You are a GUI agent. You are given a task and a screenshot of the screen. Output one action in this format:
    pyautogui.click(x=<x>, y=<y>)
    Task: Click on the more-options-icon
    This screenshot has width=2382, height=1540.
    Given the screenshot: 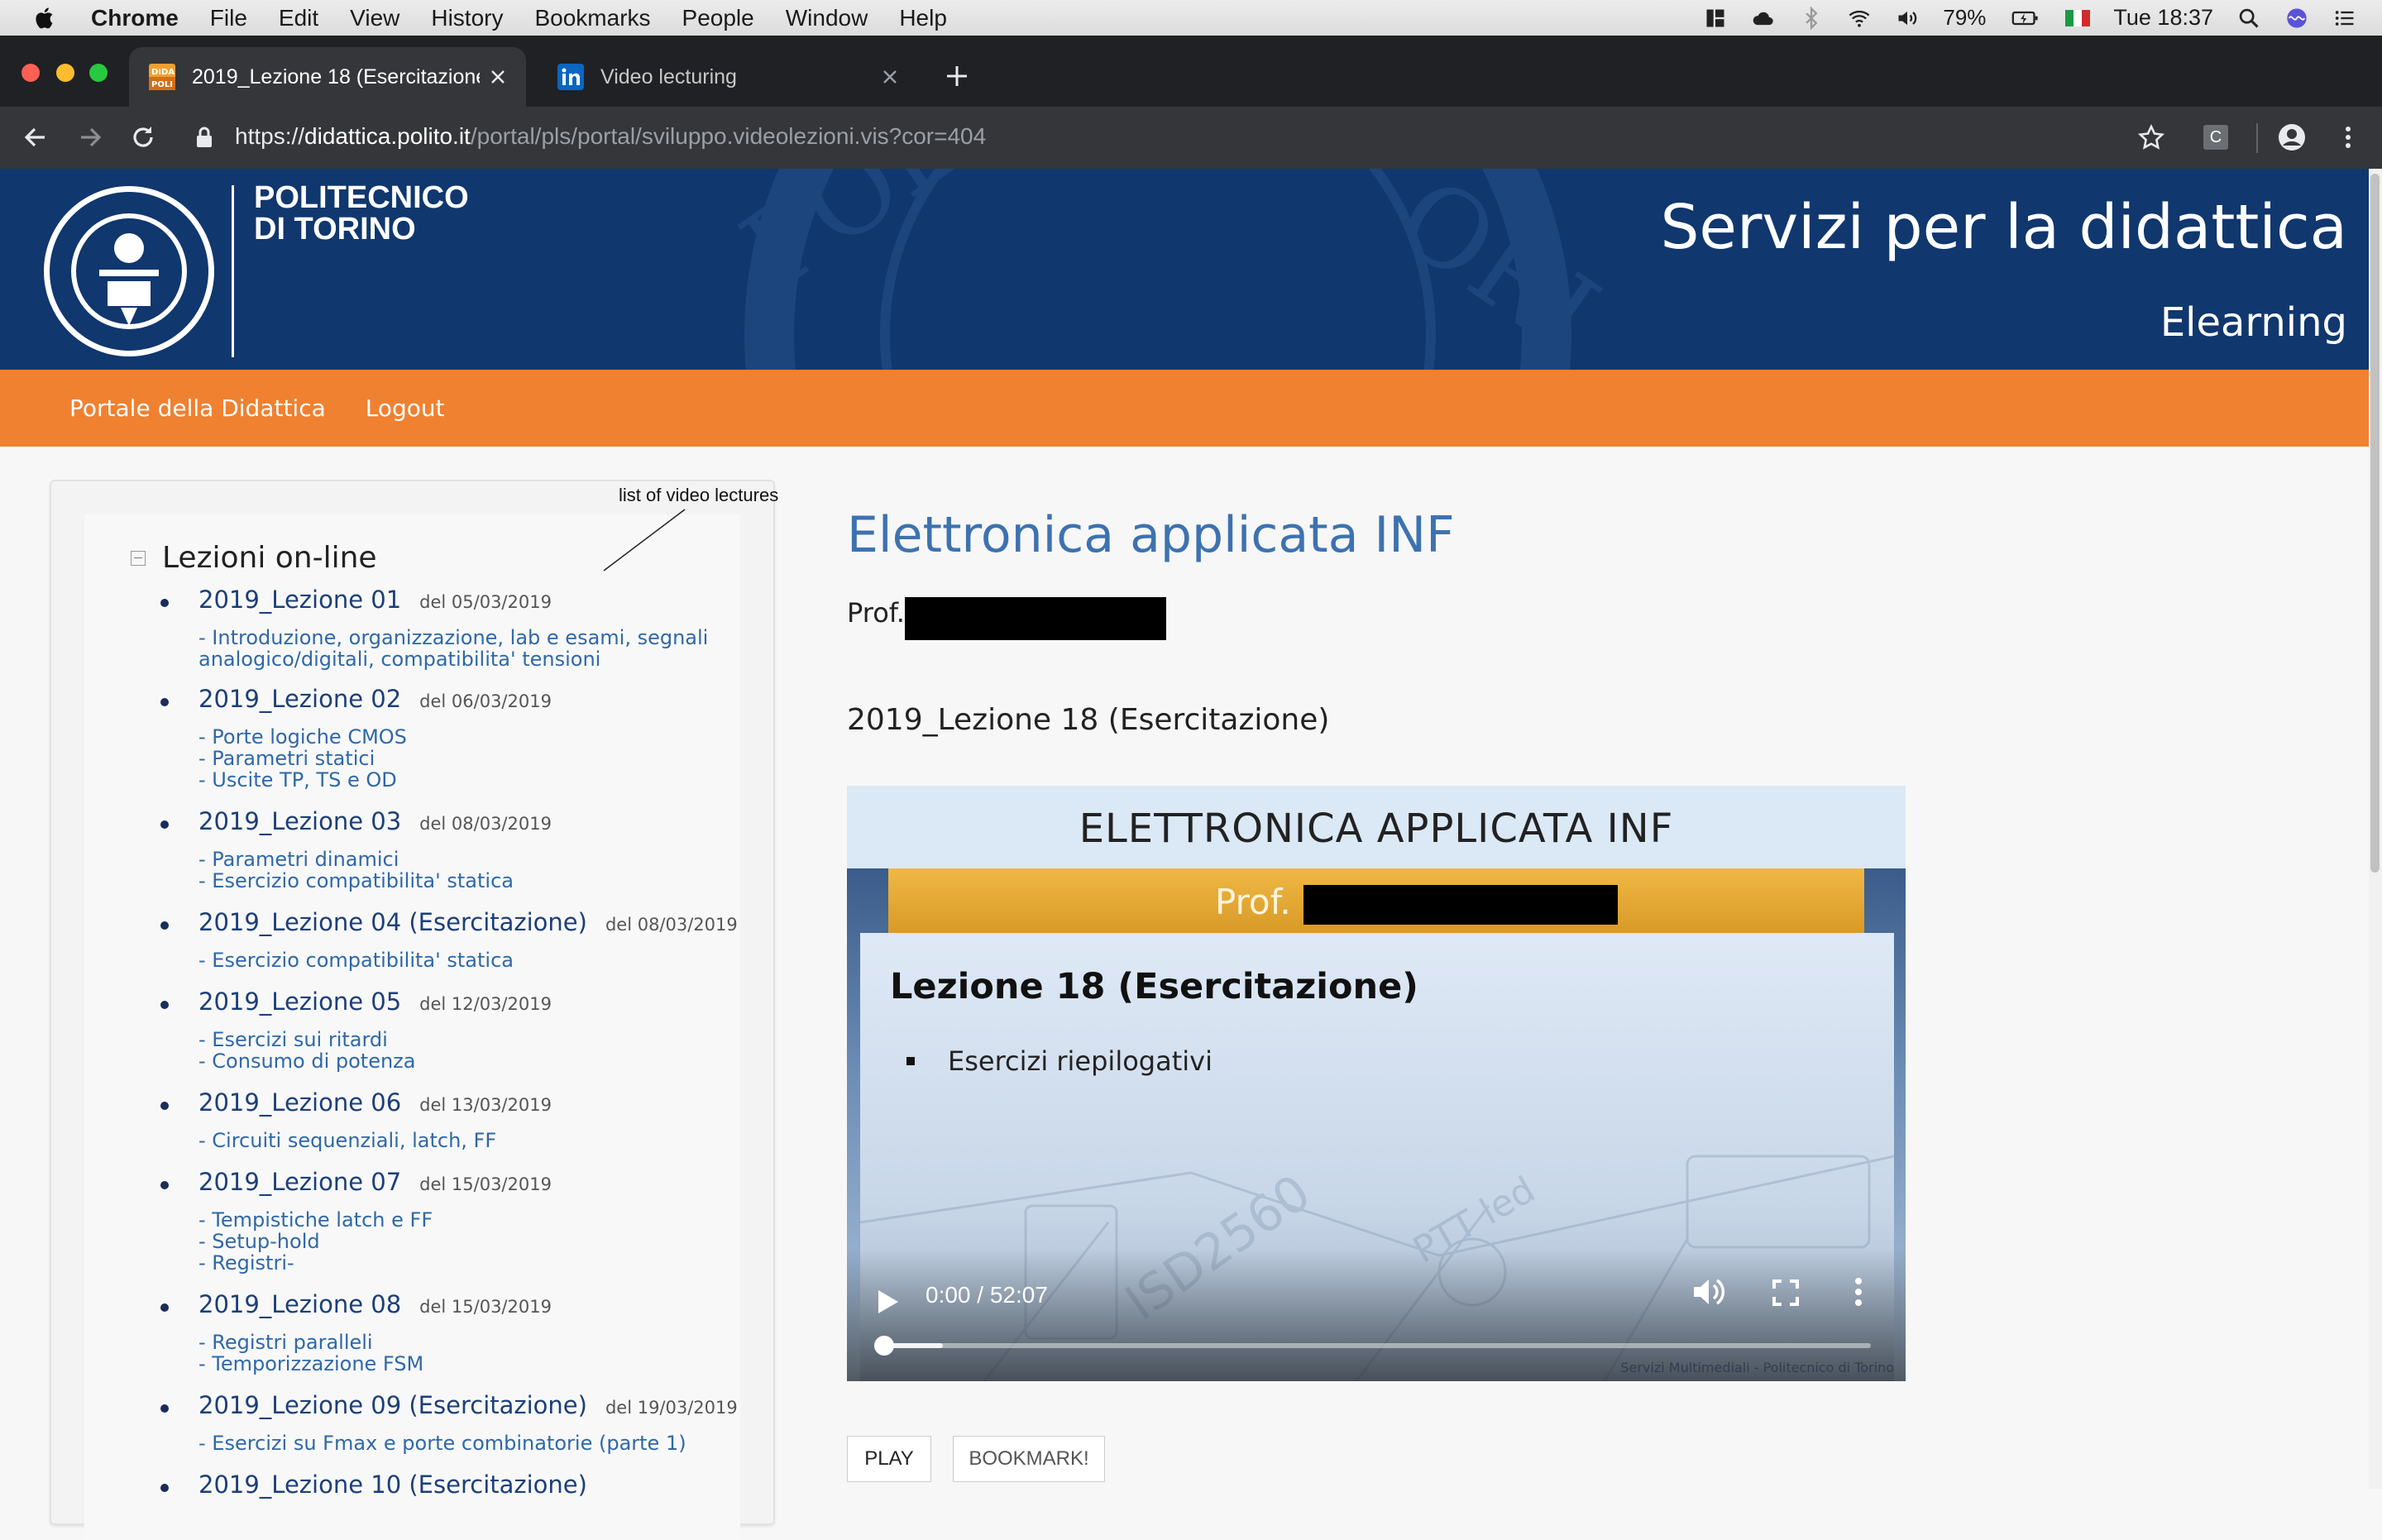 What is the action you would take?
    pyautogui.click(x=1858, y=1292)
    